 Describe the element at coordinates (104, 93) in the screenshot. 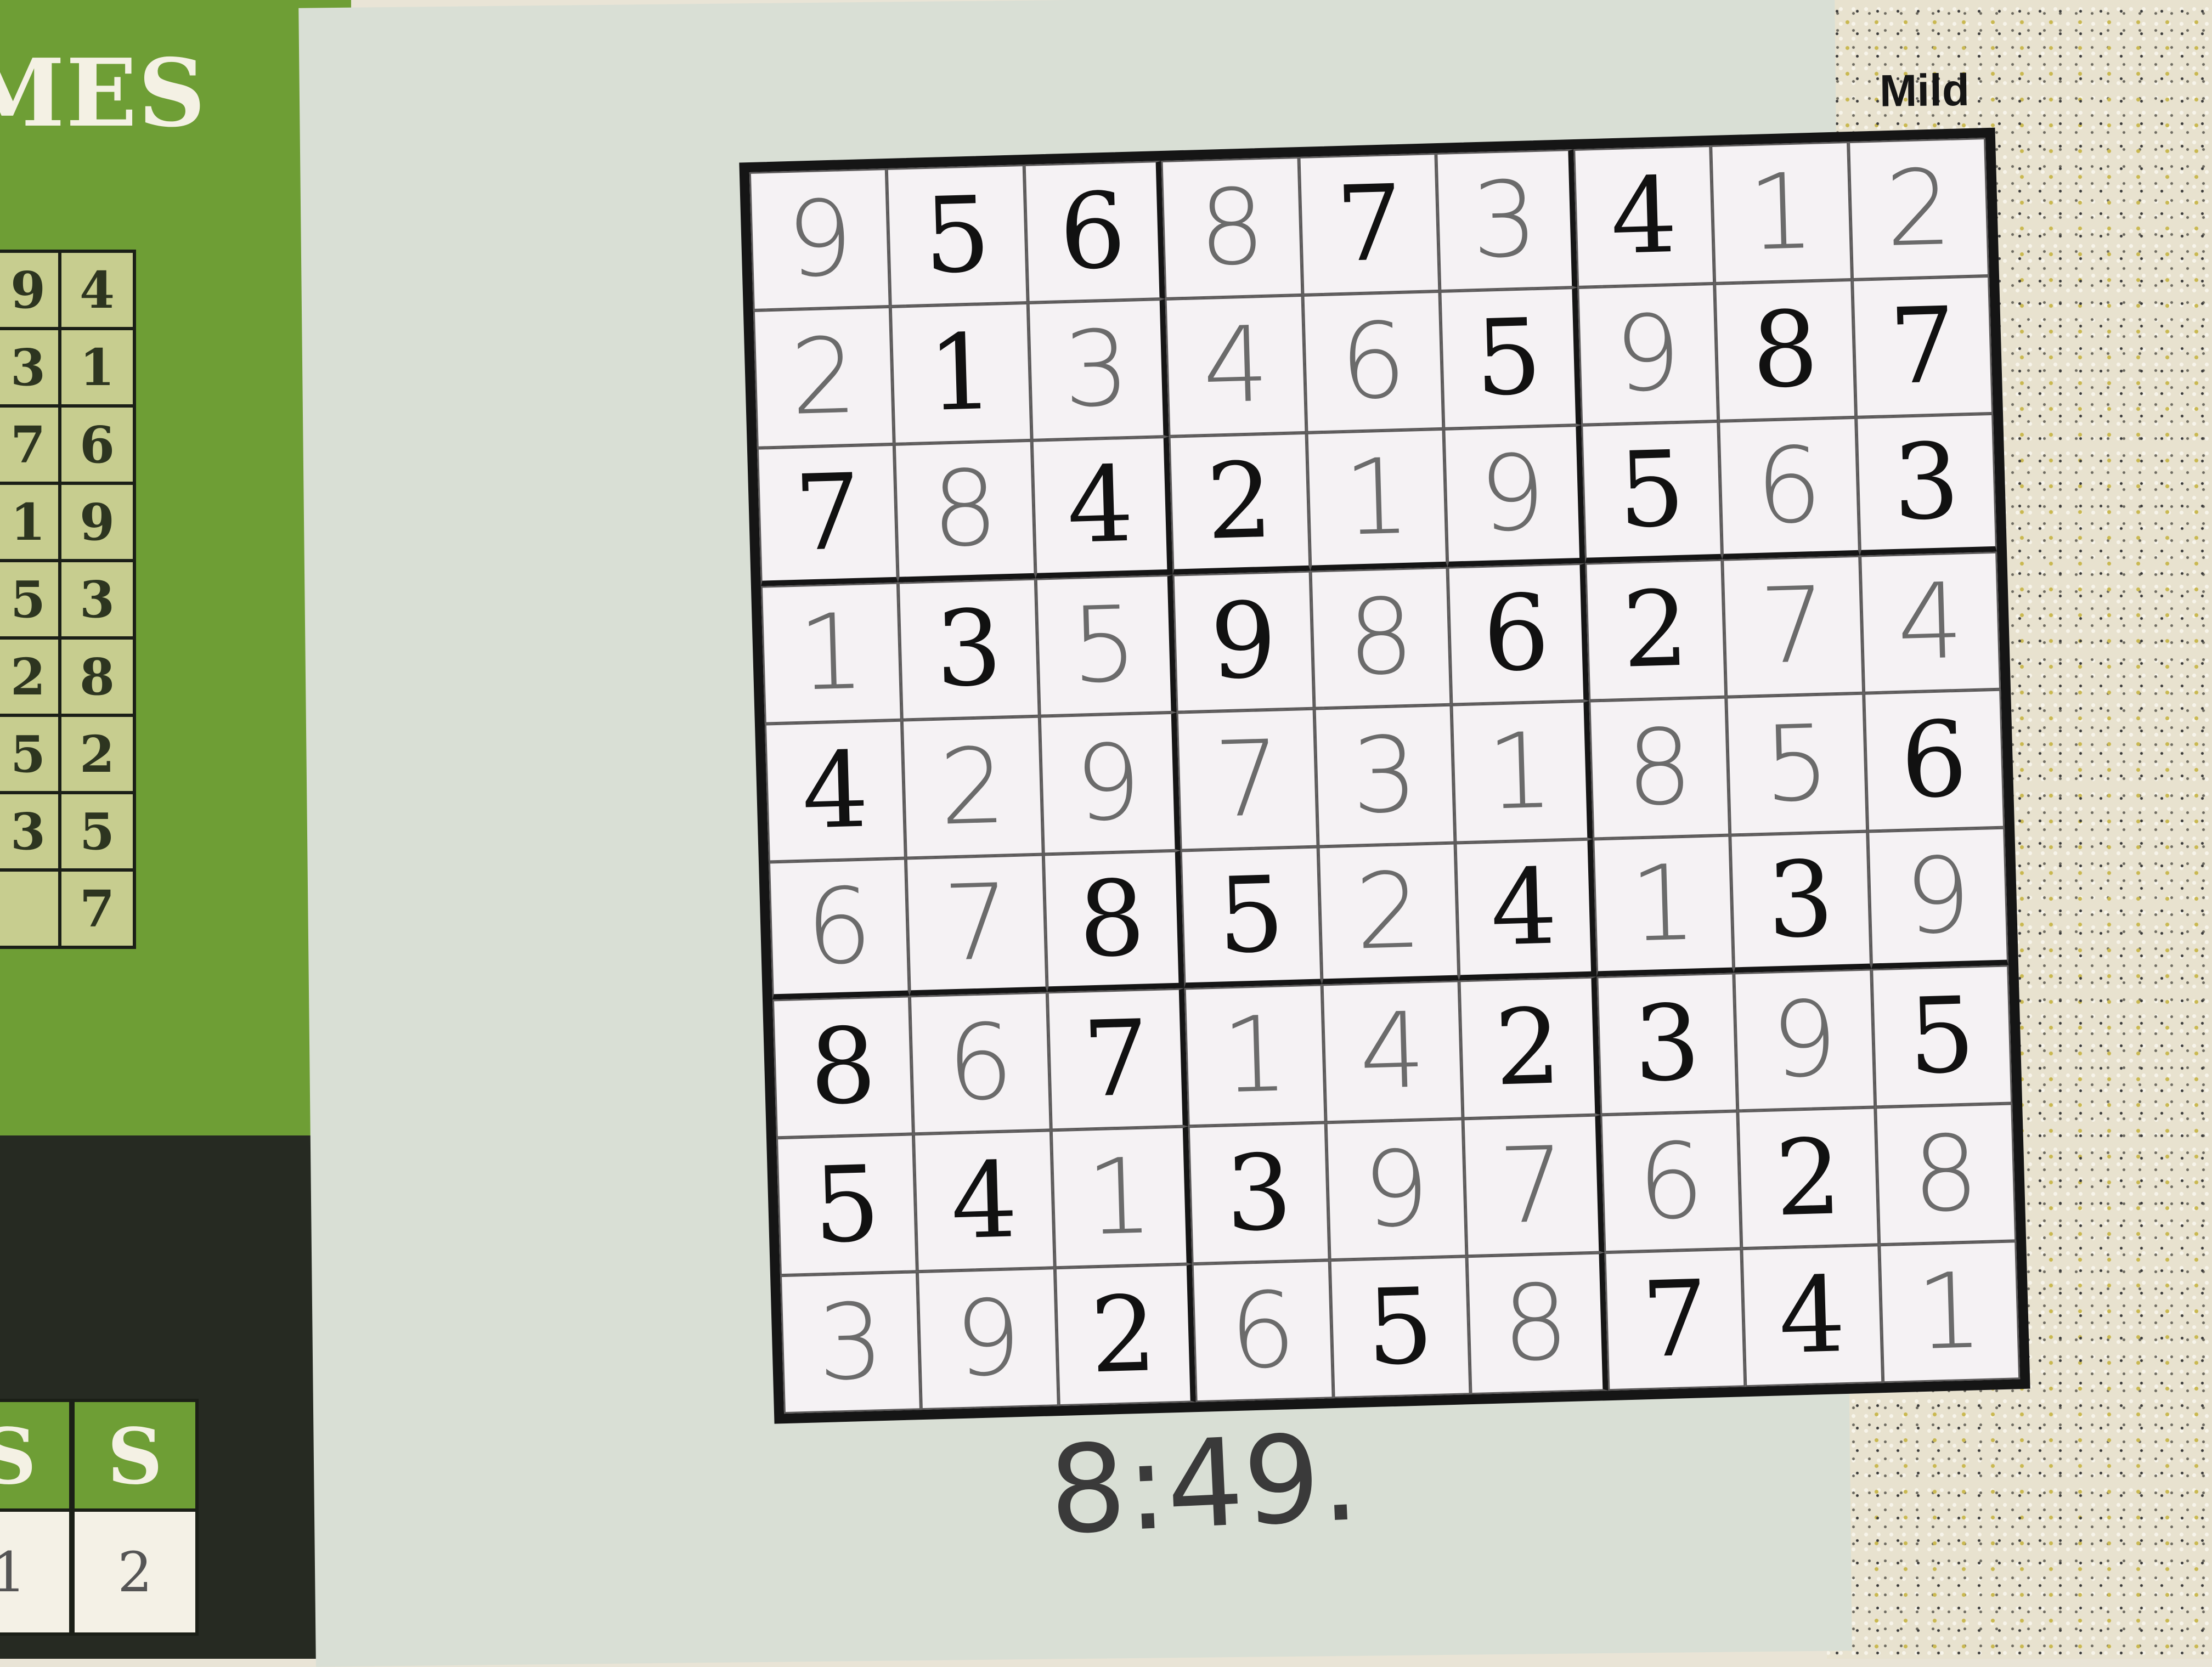

I see `page-title-fragment: MES` at that location.